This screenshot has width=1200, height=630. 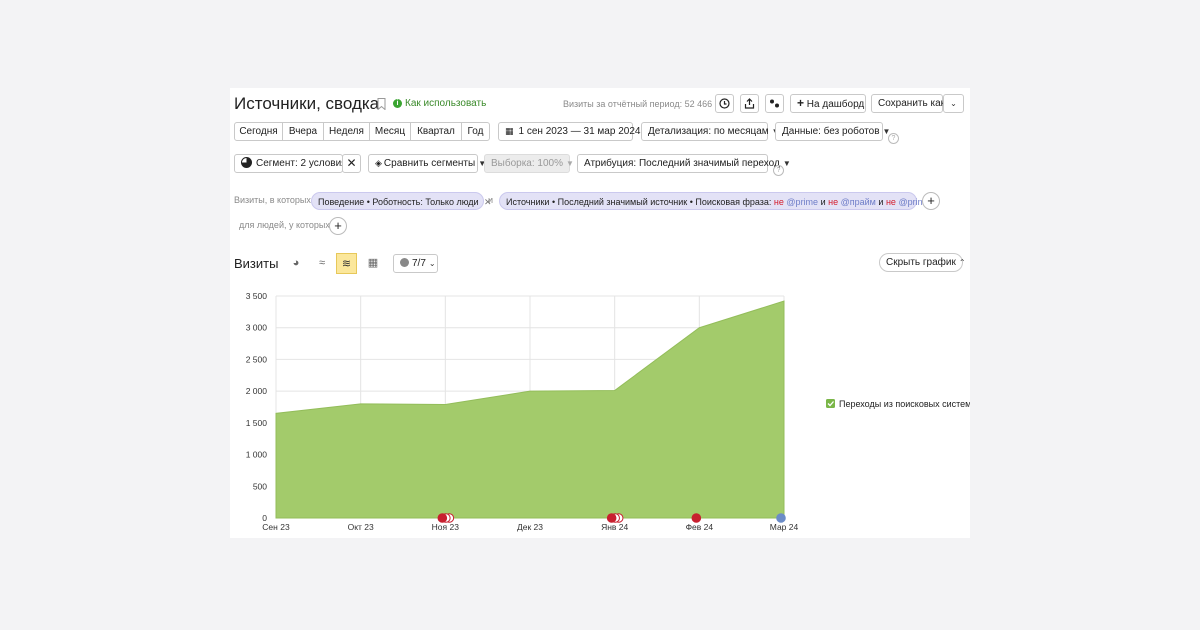 I want to click on y-tick-label: 3 500, so click(x=257, y=296).